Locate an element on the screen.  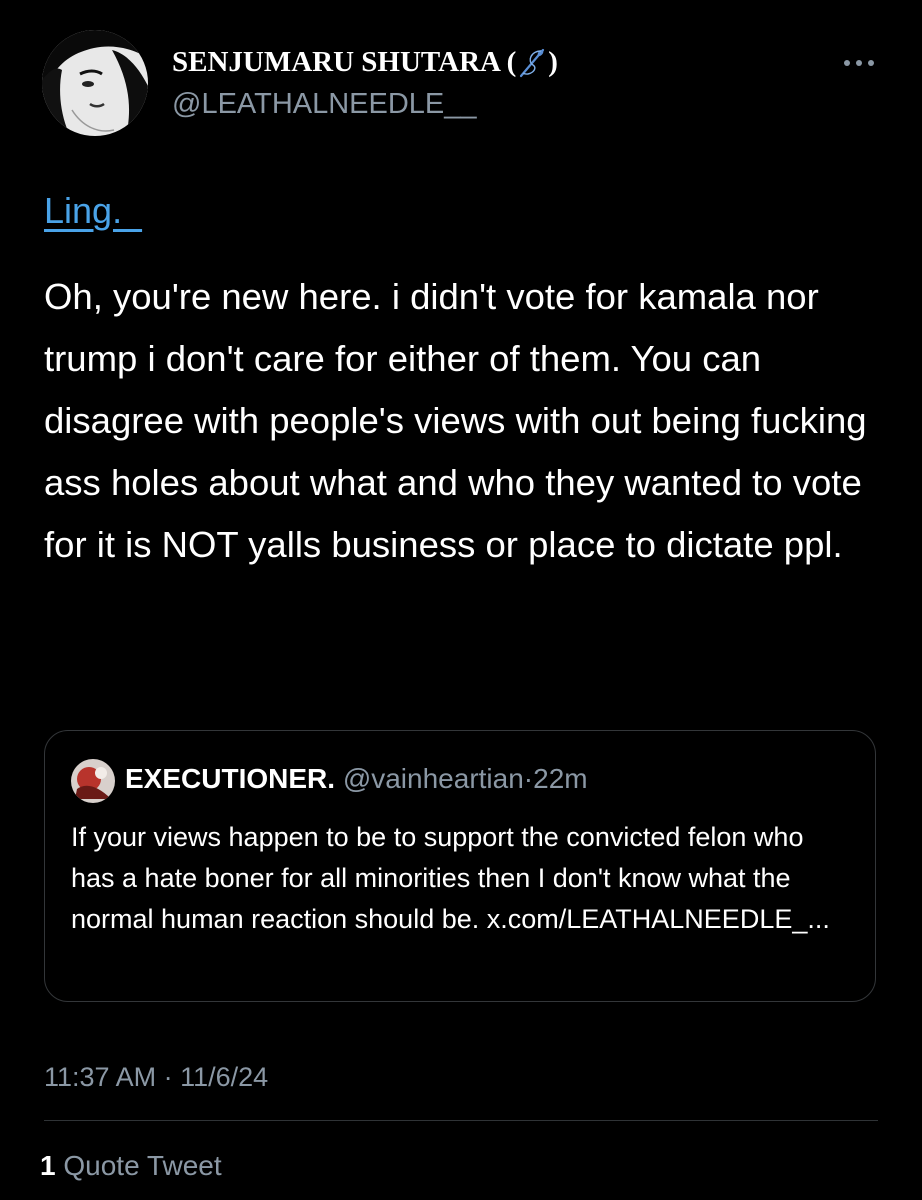
quote-tweet-label: Quote Tweet is located at coordinates (142, 1165).